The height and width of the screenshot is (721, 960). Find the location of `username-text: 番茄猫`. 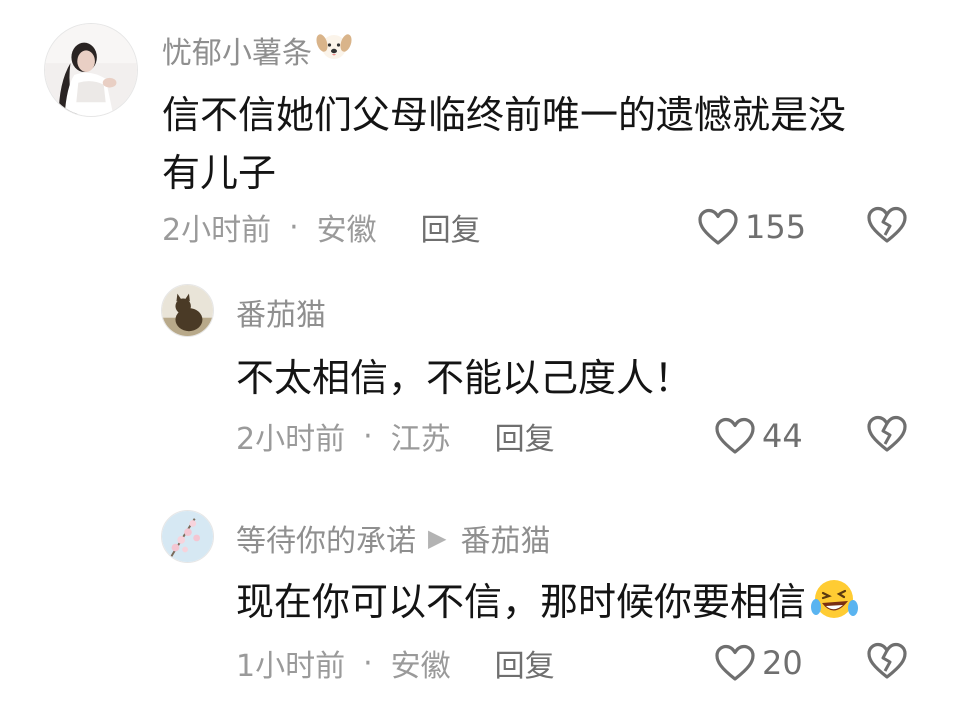

username-text: 番茄猫 is located at coordinates (281, 315).